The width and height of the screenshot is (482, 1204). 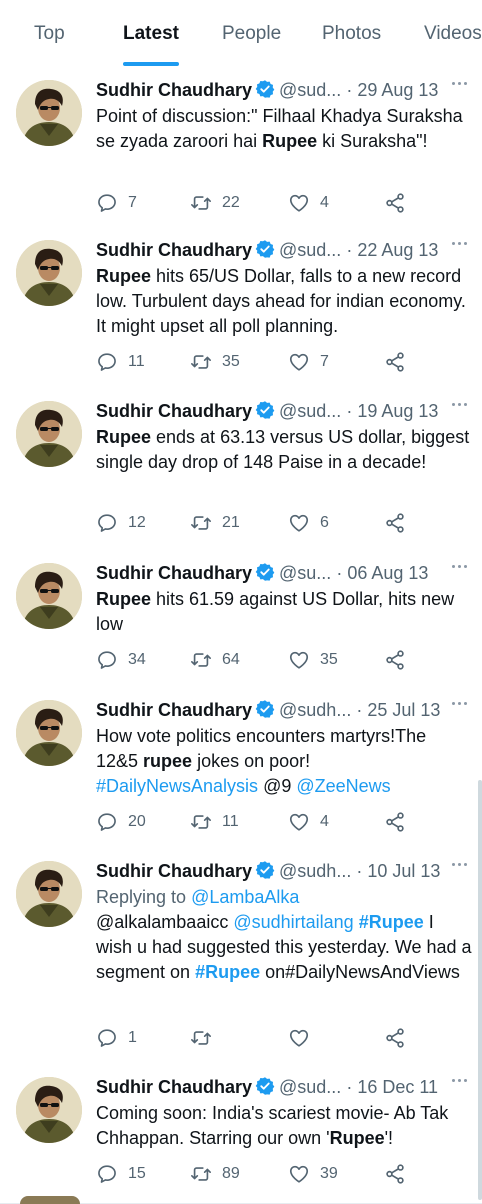 What do you see at coordinates (121, 1174) in the screenshot?
I see `reply-button: 15` at bounding box center [121, 1174].